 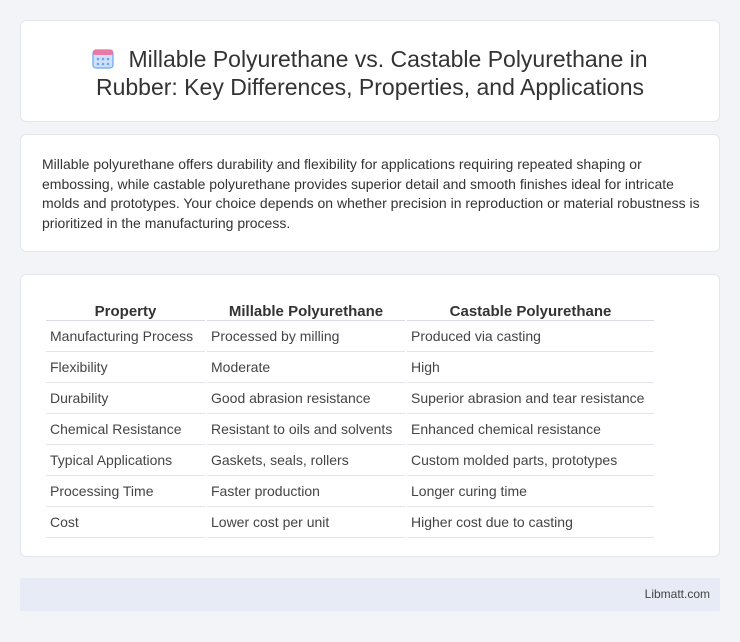 What do you see at coordinates (530, 398) in the screenshot?
I see `cell-castable: Superior abrasion and tear resistance` at bounding box center [530, 398].